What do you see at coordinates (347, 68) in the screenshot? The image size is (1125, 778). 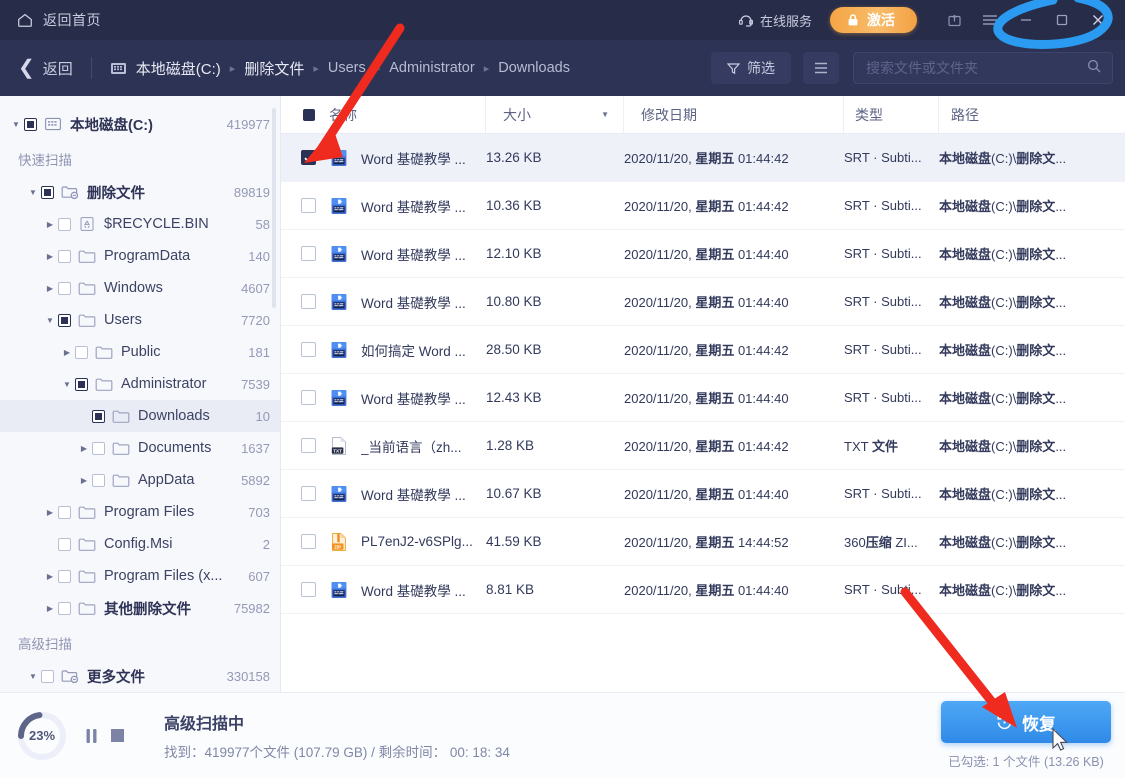 I see `breadcrumb-item-2: Users` at bounding box center [347, 68].